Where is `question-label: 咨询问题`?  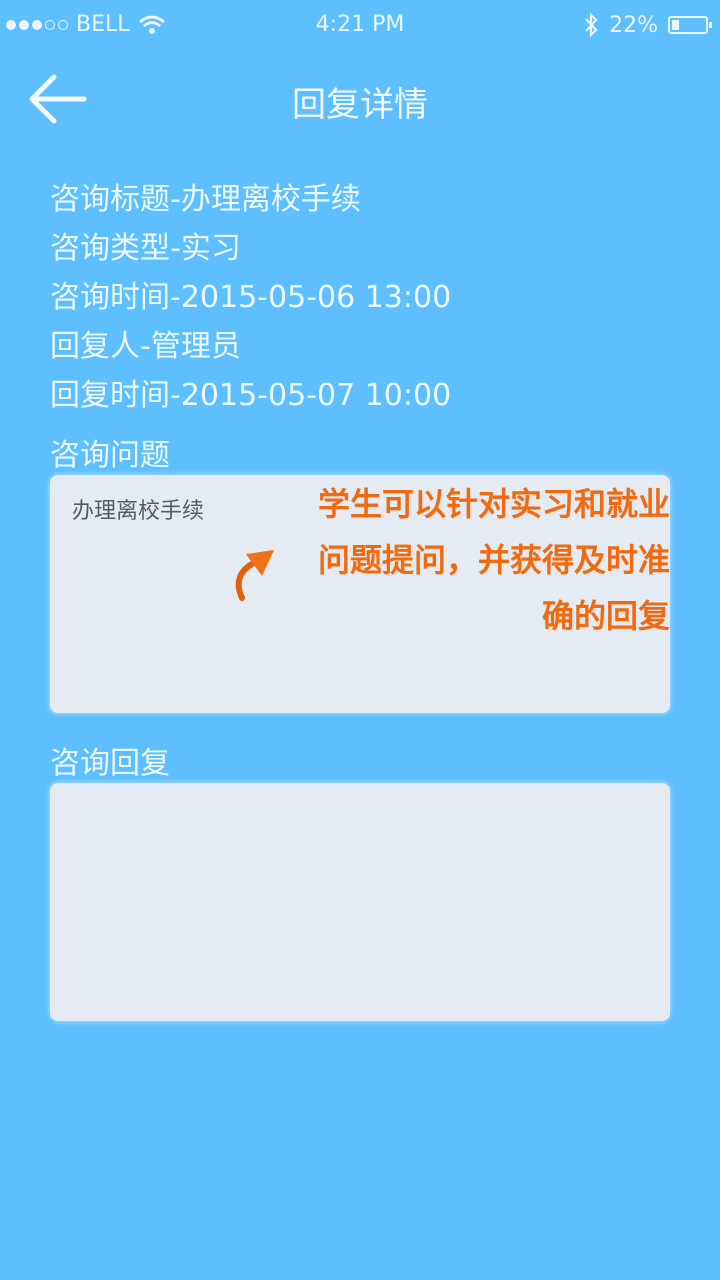 question-label: 咨询问题 is located at coordinates (110, 455).